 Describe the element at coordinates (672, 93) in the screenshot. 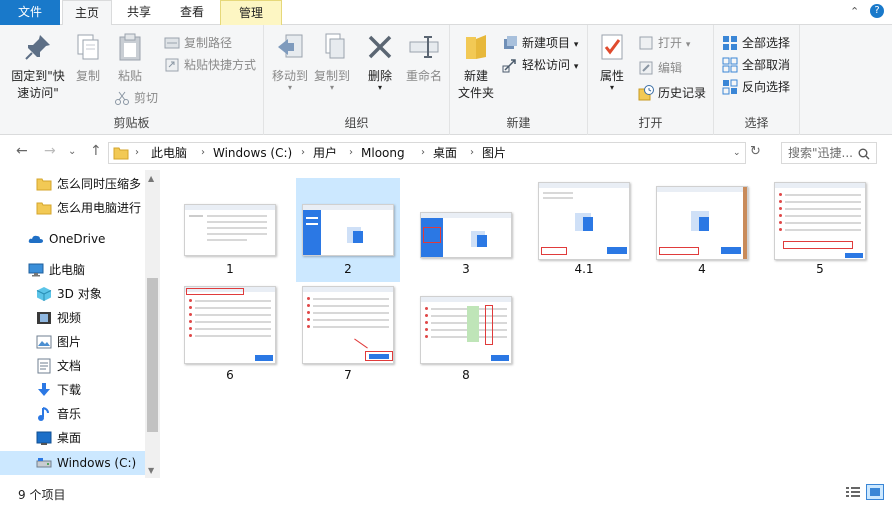

I see `history-button: 历史记录` at that location.